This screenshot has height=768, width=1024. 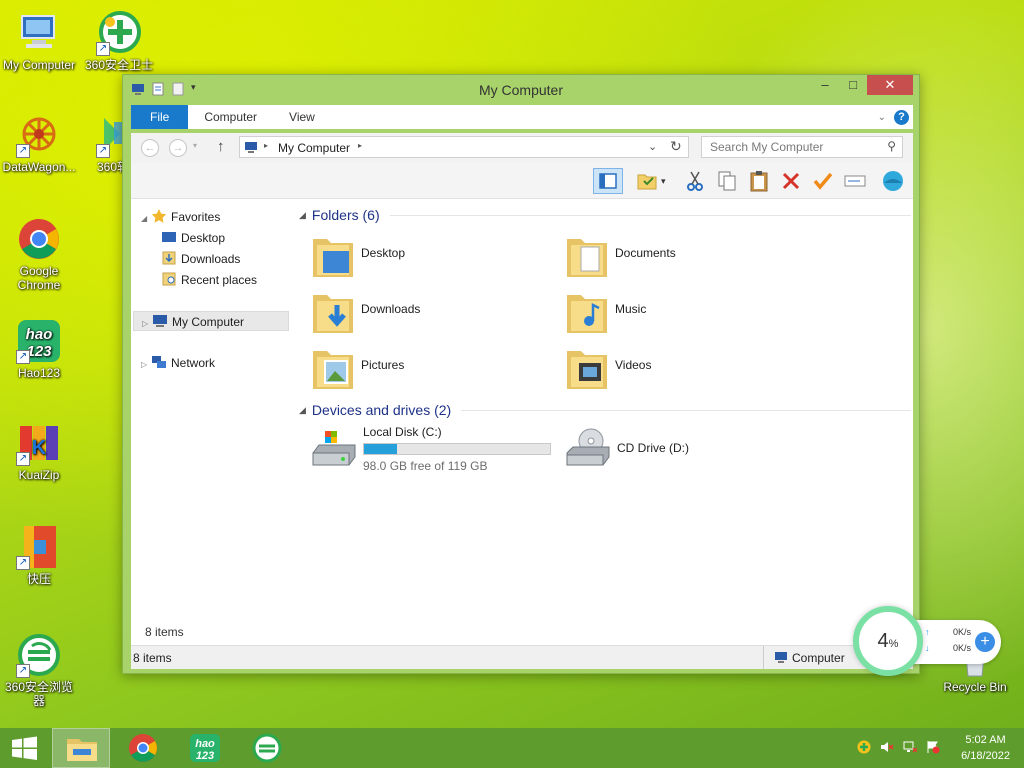 I want to click on widget-plus-button: +, so click(x=985, y=642).